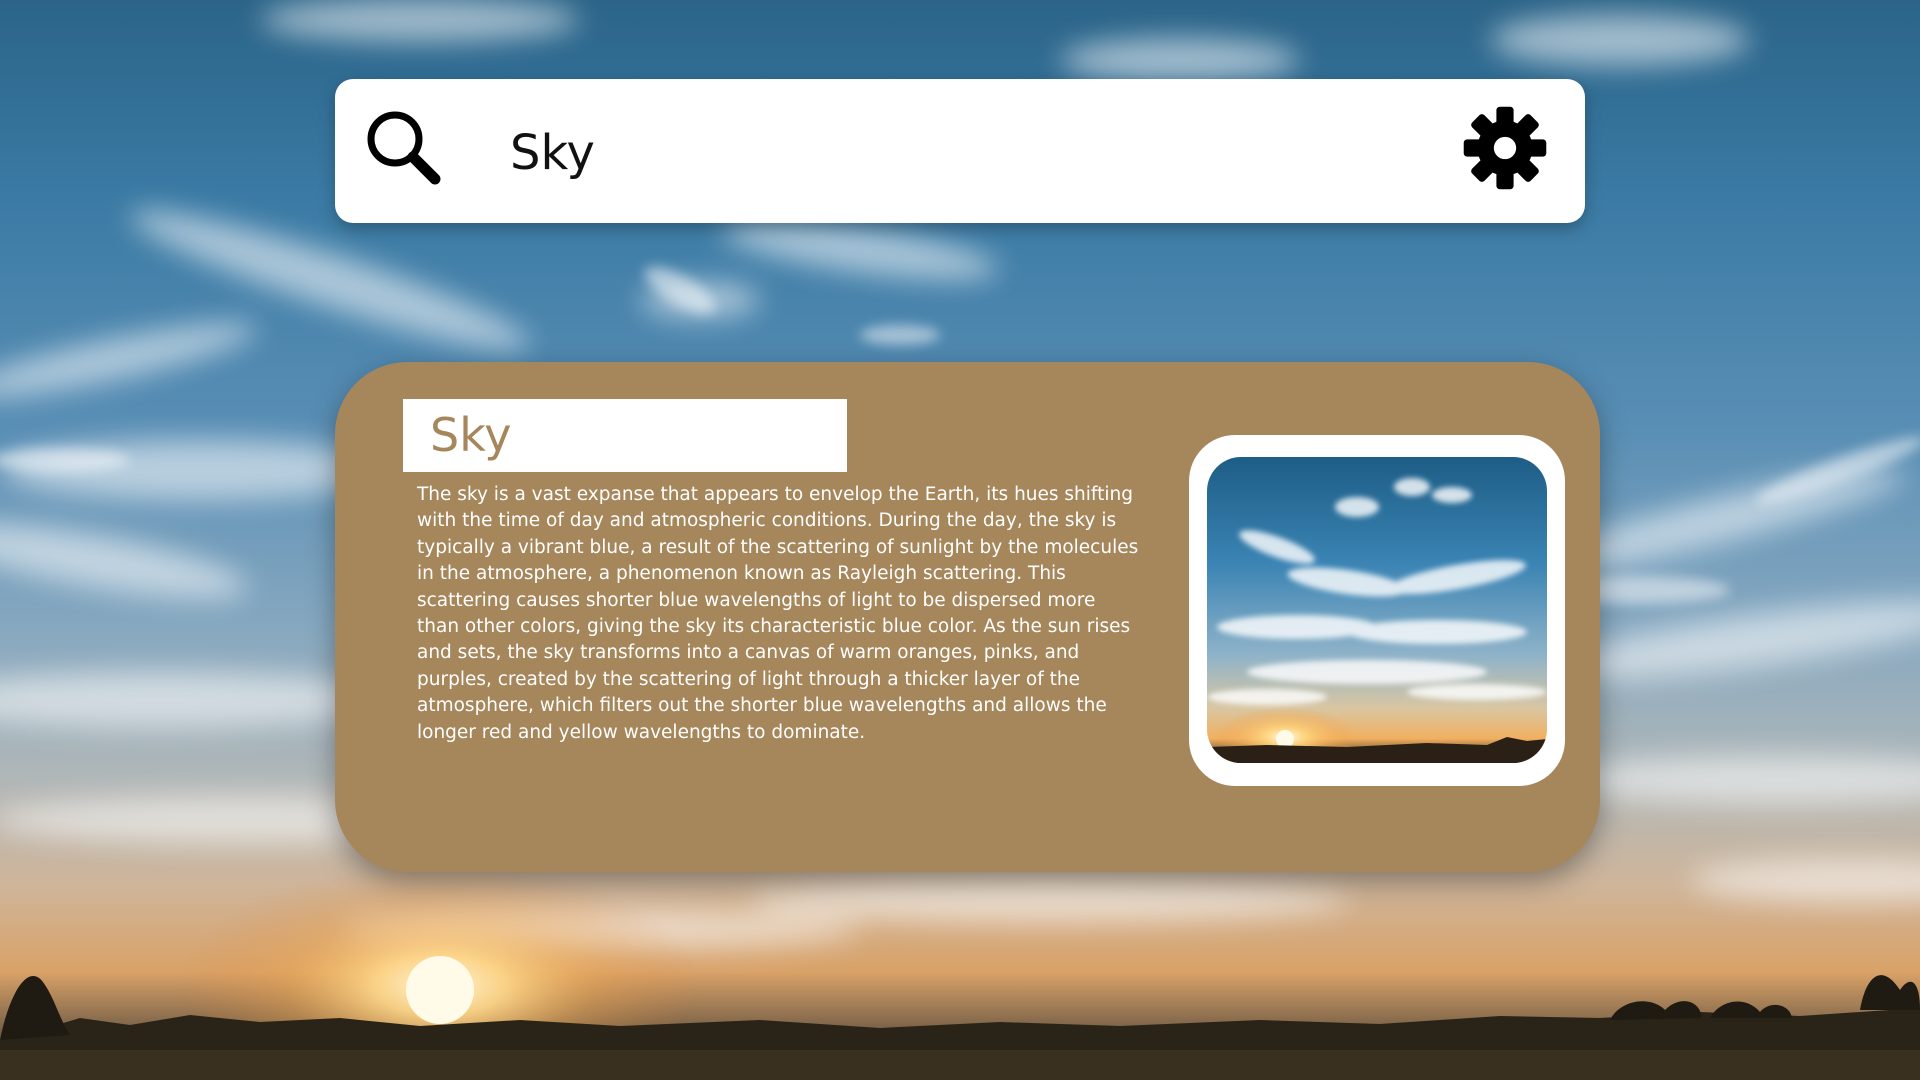 The image size is (1920, 1080). I want to click on result-title: Sky, so click(471, 435).